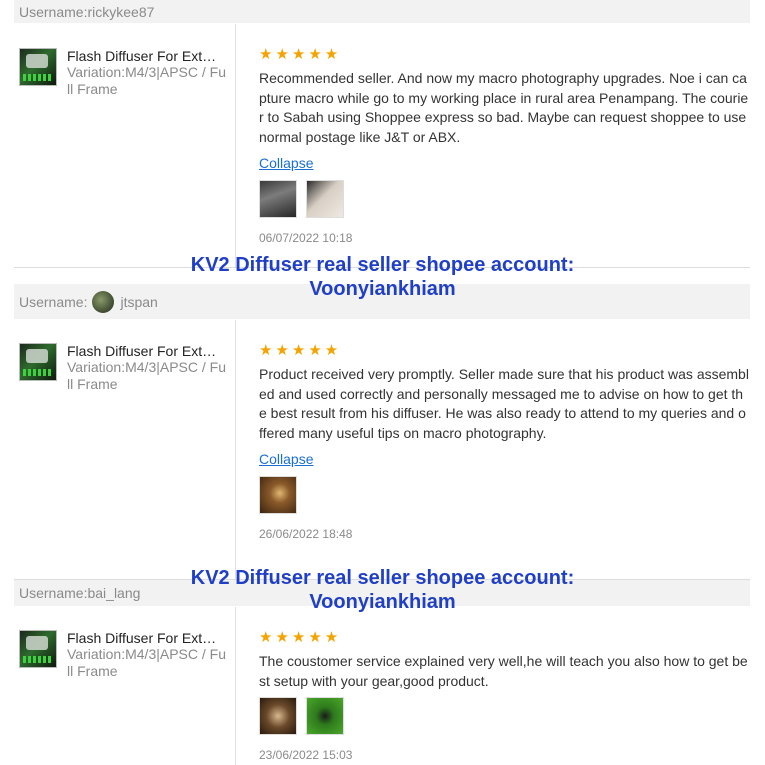  What do you see at coordinates (306, 238) in the screenshot?
I see `review-date: 06/07/2022 10:18` at bounding box center [306, 238].